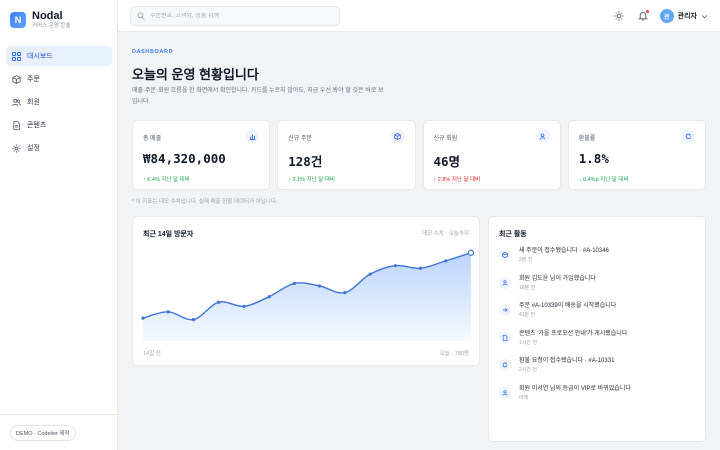 This screenshot has width=720, height=450. What do you see at coordinates (33, 148) in the screenshot?
I see `sidebar-item-label: 설정` at bounding box center [33, 148].